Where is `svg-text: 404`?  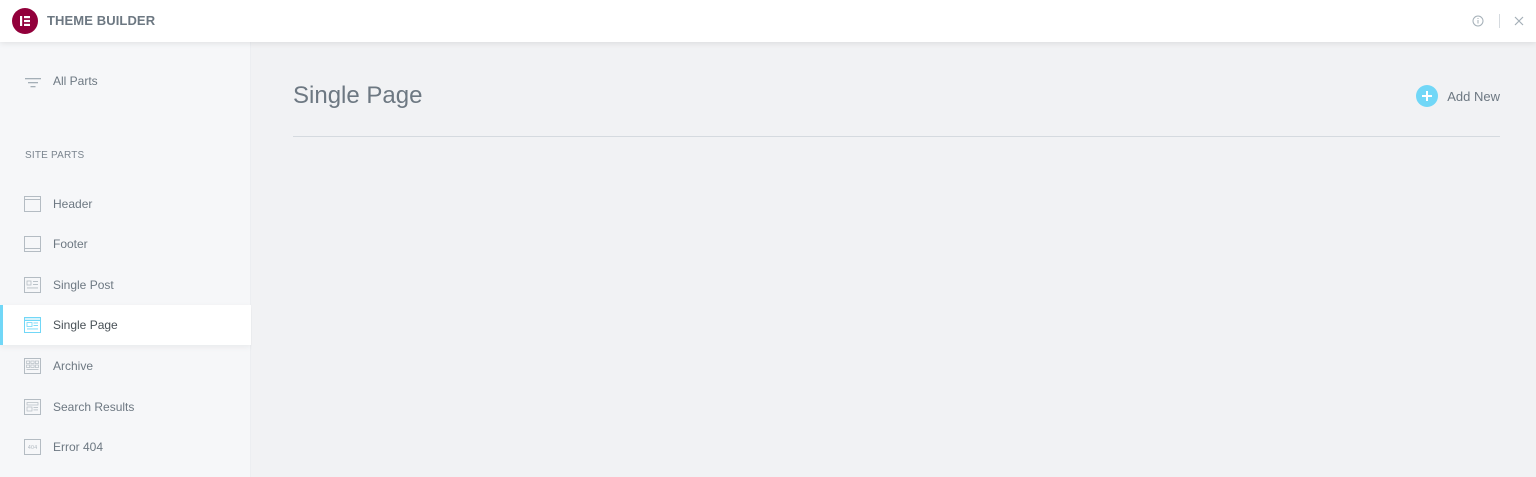
svg-text: 404 is located at coordinates (33, 448).